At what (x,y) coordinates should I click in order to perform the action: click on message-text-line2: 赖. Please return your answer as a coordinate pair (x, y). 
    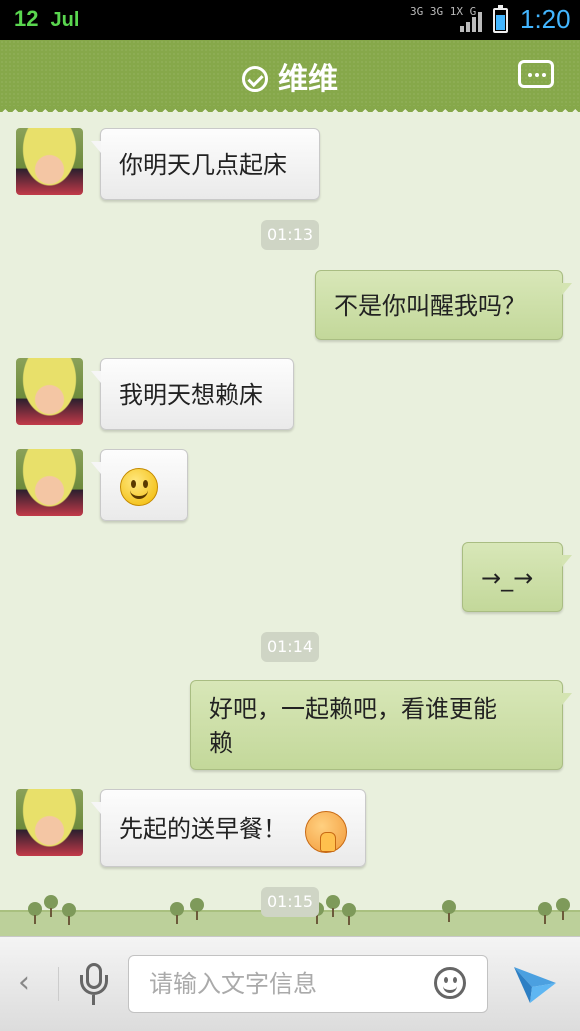
    Looking at the image, I should click on (221, 743).